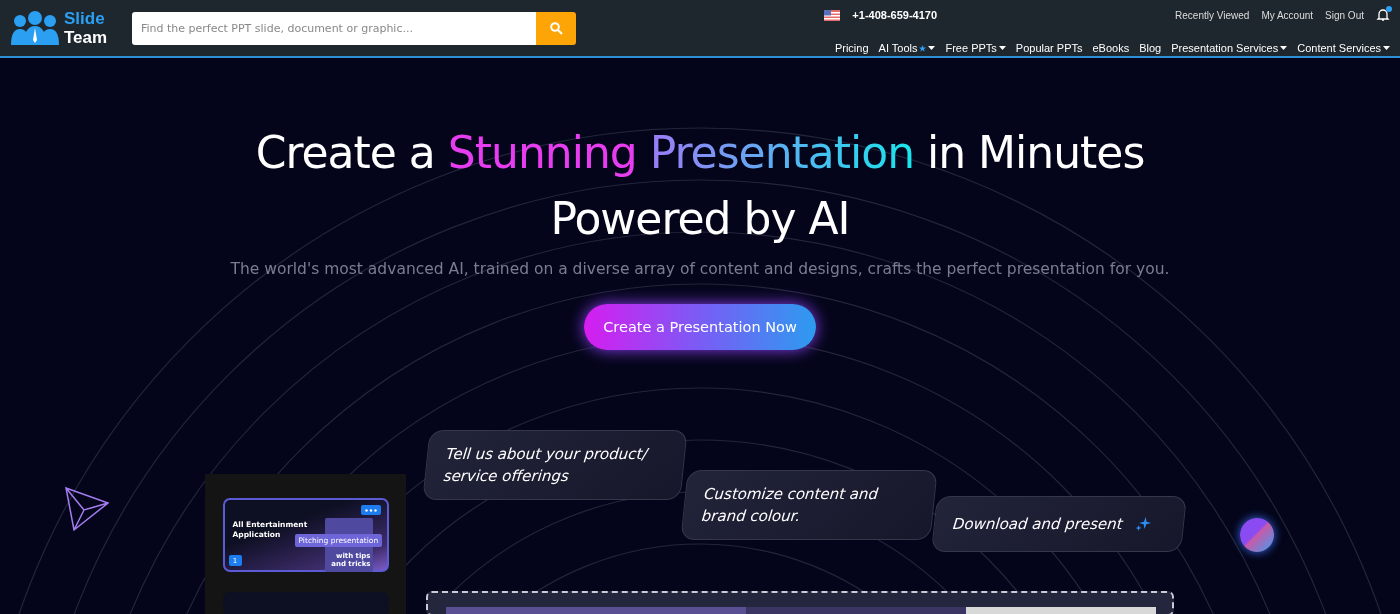 This screenshot has width=1400, height=614. Describe the element at coordinates (700, 153) in the screenshot. I see `hero-title: Create a Stunning Presentation in Minutes` at that location.